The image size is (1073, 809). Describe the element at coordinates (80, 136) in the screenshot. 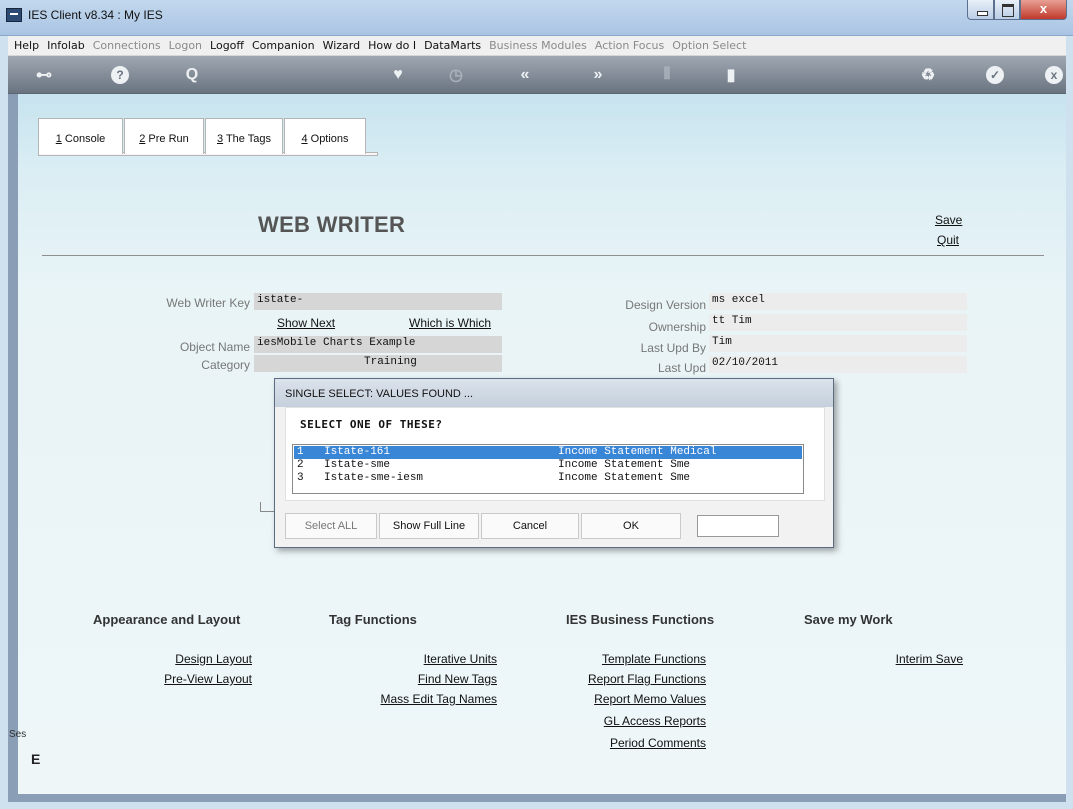

I see `tab-console: 1 Console` at that location.